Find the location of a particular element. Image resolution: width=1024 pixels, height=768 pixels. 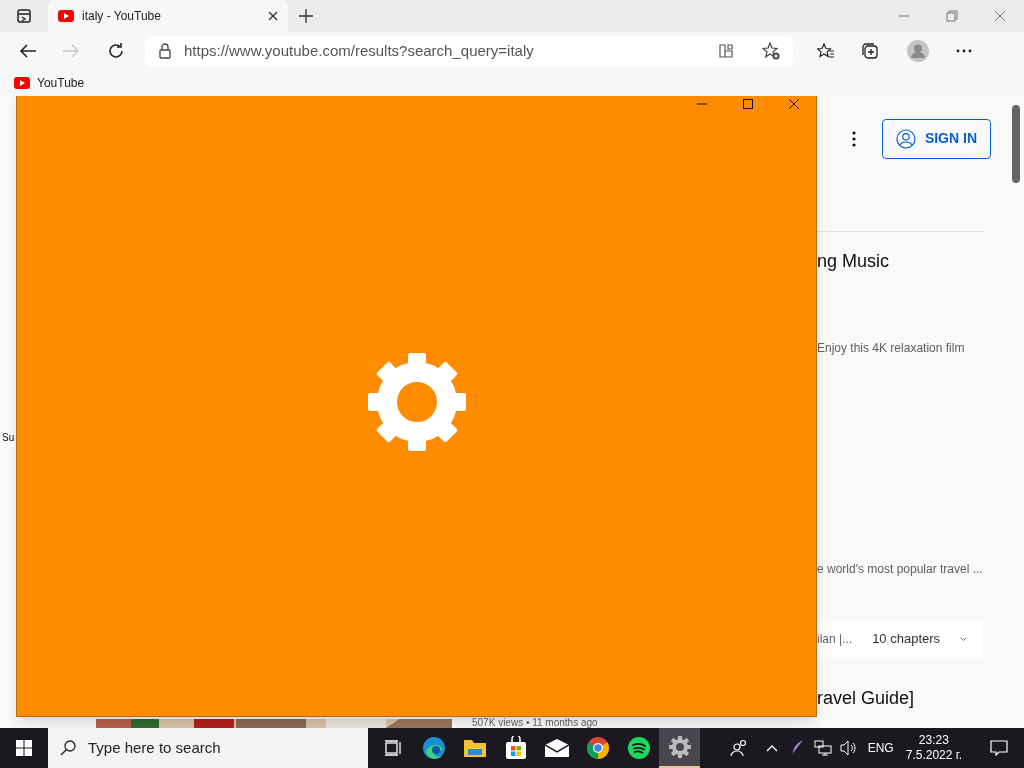

profile-avatar-icon is located at coordinates (918, 51).